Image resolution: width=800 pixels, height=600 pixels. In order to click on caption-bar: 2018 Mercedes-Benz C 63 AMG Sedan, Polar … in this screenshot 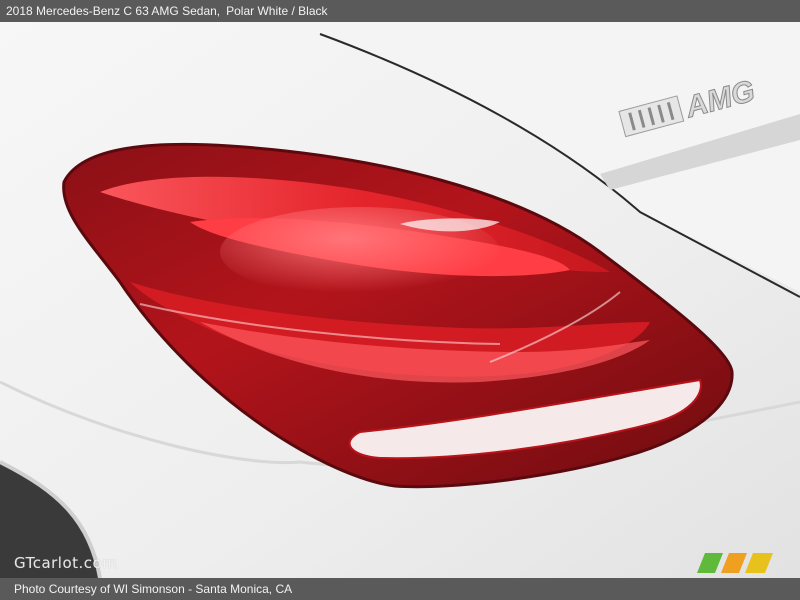, I will do `click(400, 11)`.